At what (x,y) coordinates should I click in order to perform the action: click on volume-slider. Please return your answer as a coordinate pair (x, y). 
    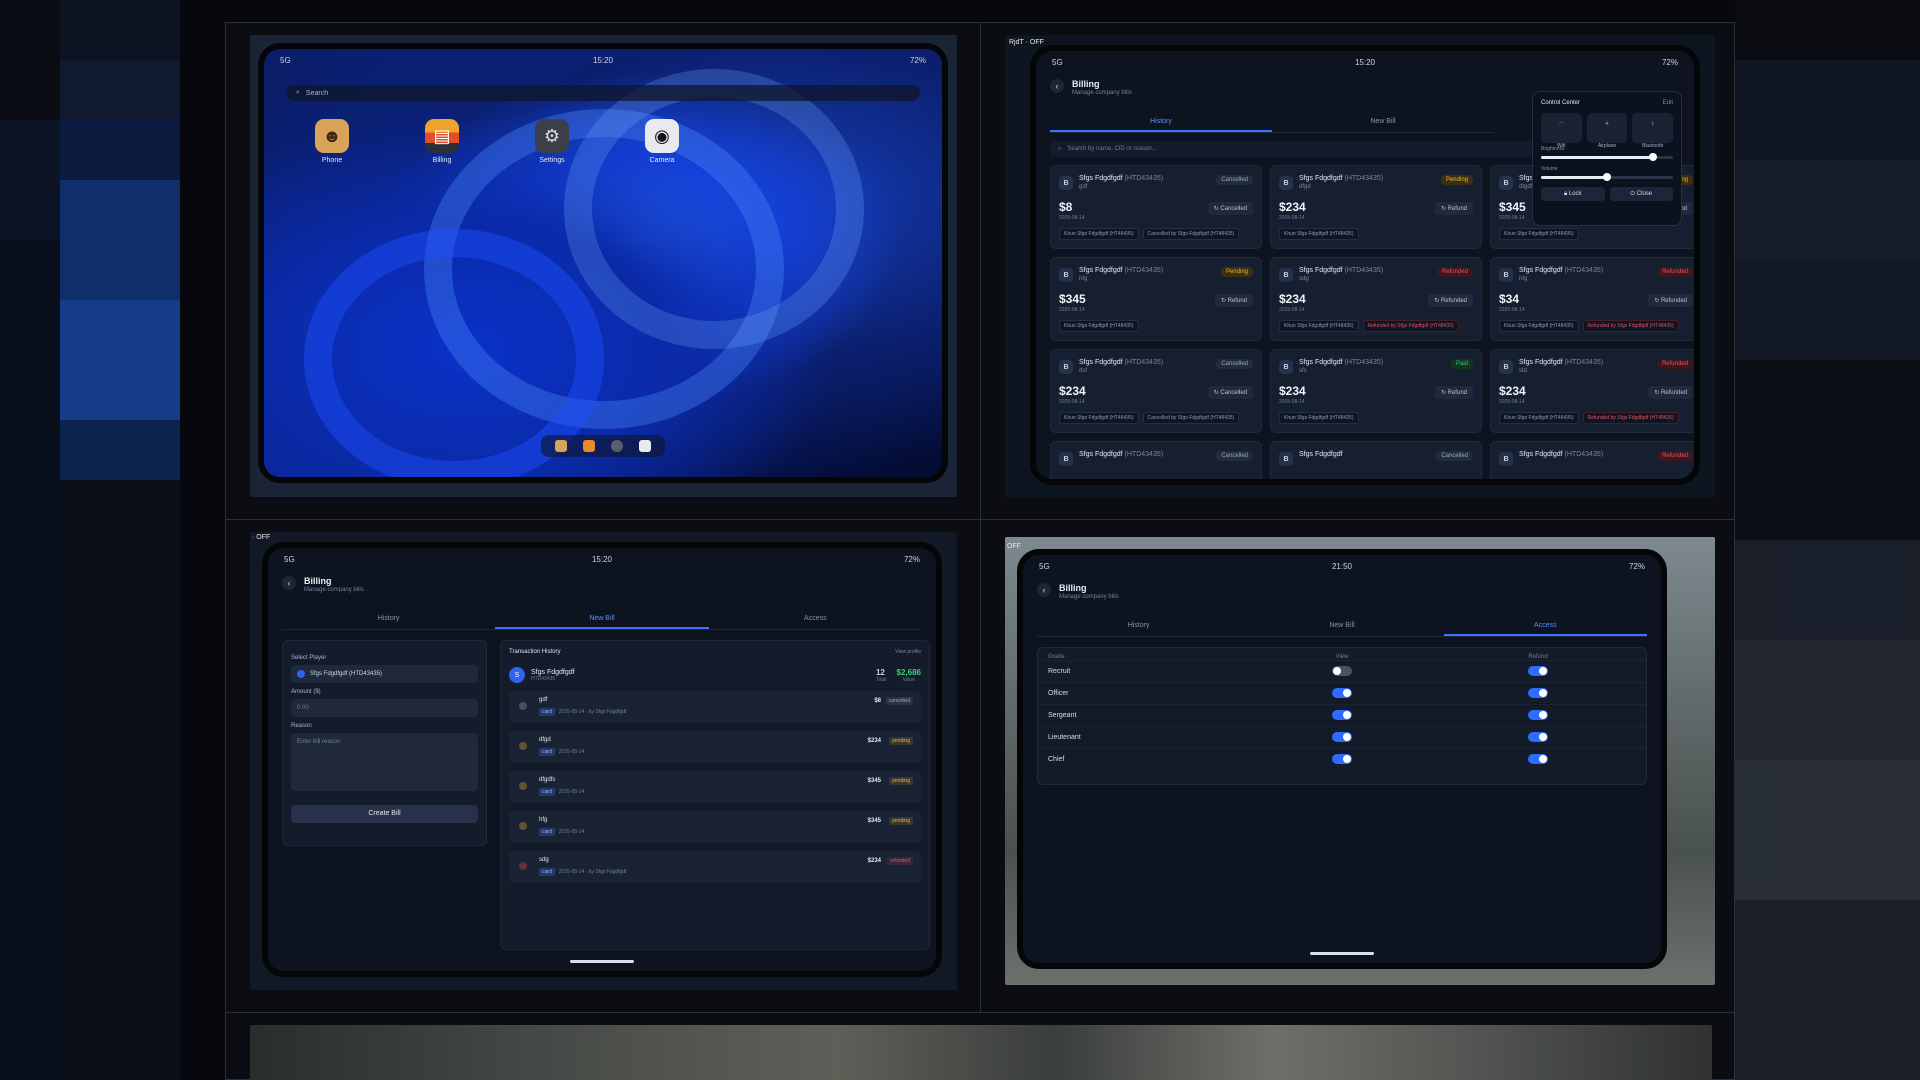
    Looking at the image, I should click on (1607, 177).